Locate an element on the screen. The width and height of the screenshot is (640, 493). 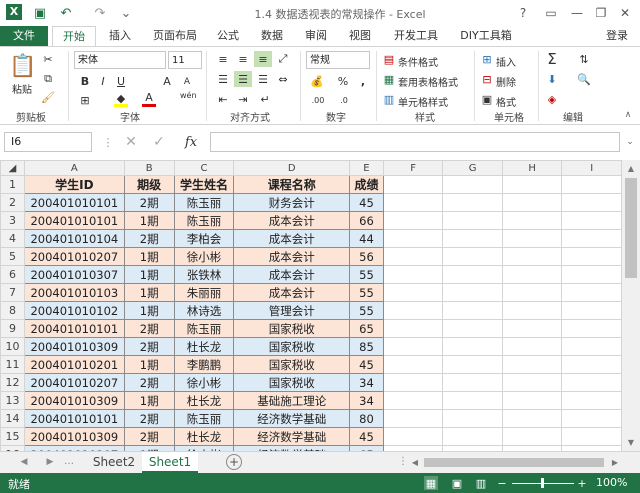
column-header: I is located at coordinates (591, 168).